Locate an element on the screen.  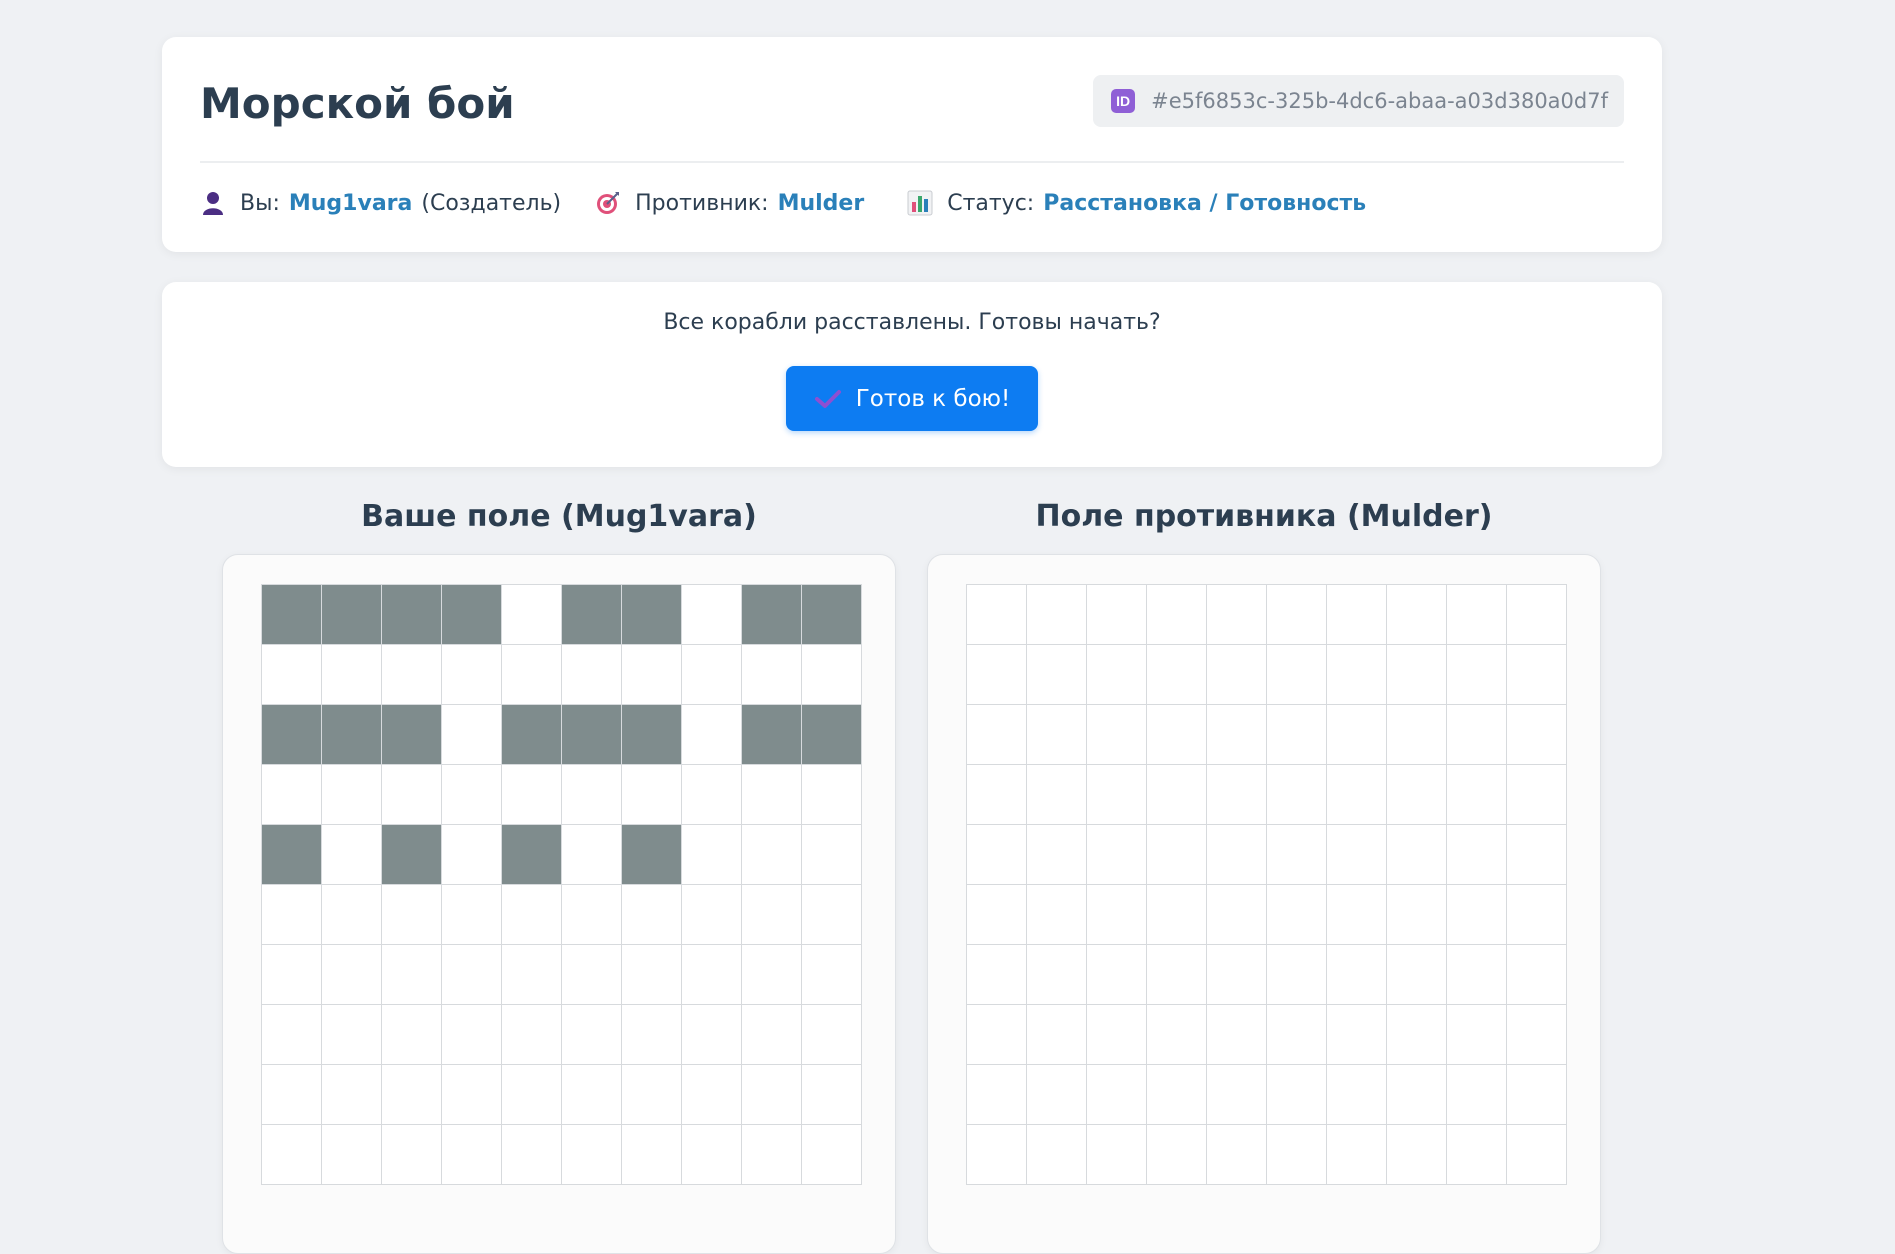
ready-button: Готов к бою! is located at coordinates (912, 398).